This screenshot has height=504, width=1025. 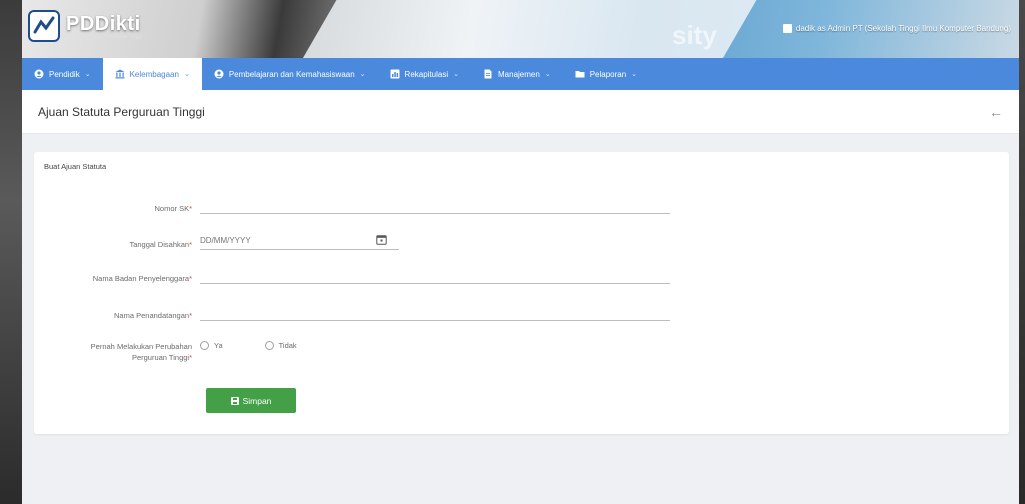 I want to click on nav-item-kelembagaan: Kelembagaan ⌄, so click(x=152, y=74).